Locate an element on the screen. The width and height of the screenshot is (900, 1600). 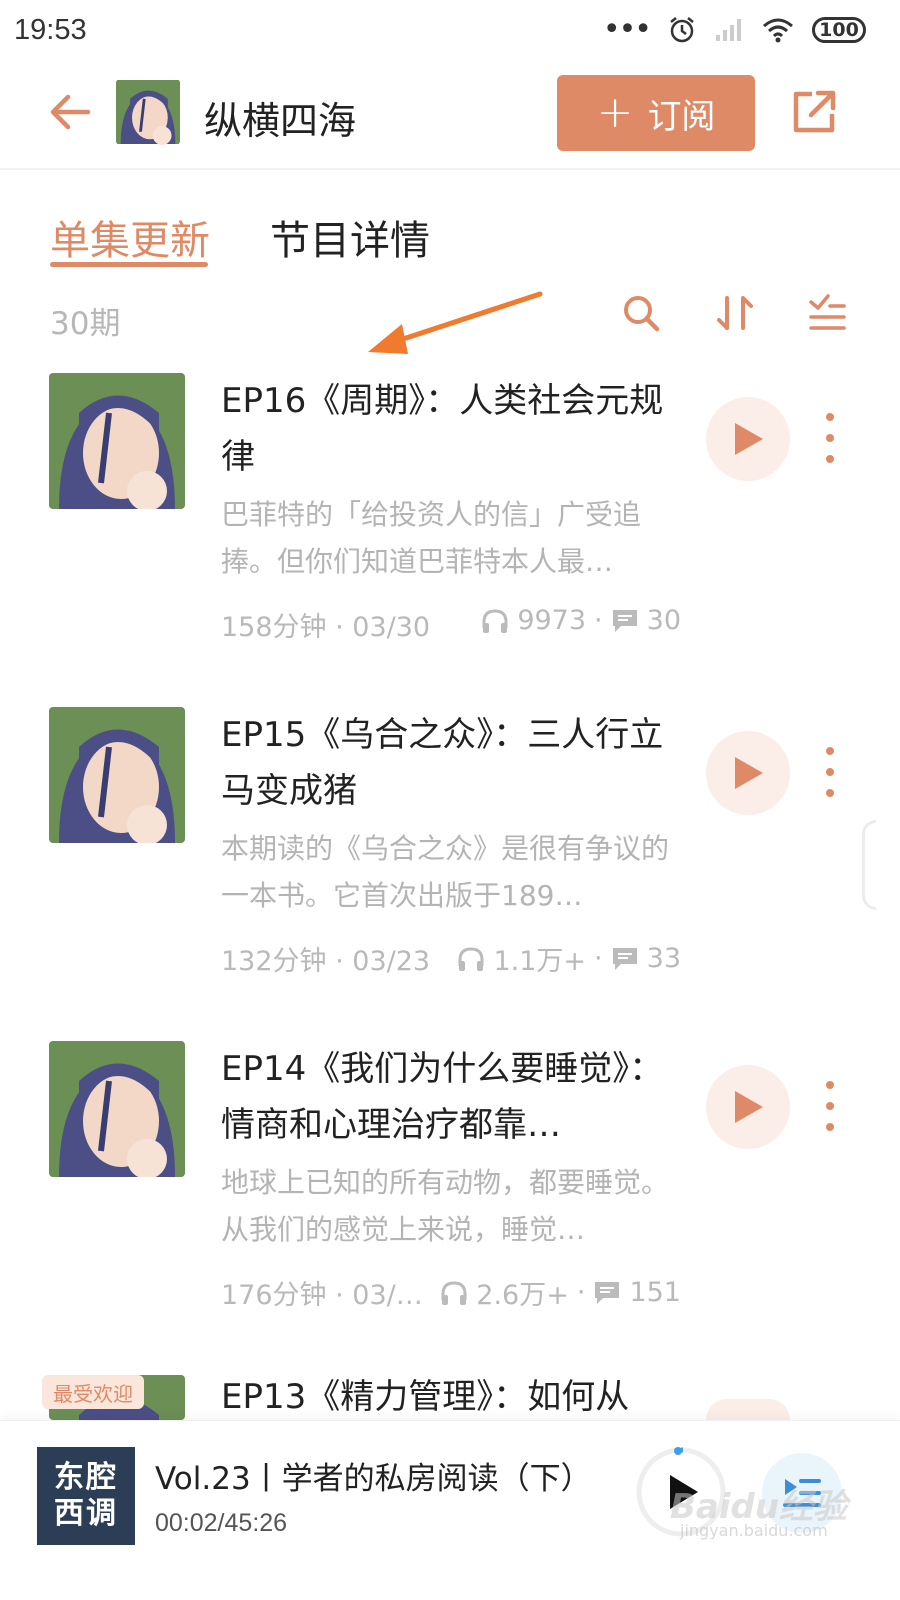
episode-title: EP15《乌合之众》：三人行立马变成猪 is located at coordinates (442, 763).